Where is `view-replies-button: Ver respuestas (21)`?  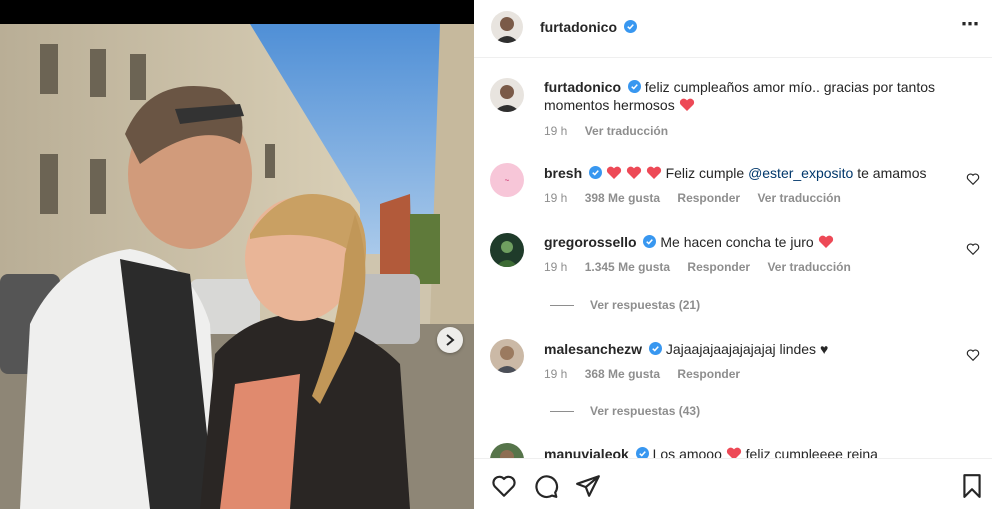 view-replies-button: Ver respuestas (21) is located at coordinates (625, 305).